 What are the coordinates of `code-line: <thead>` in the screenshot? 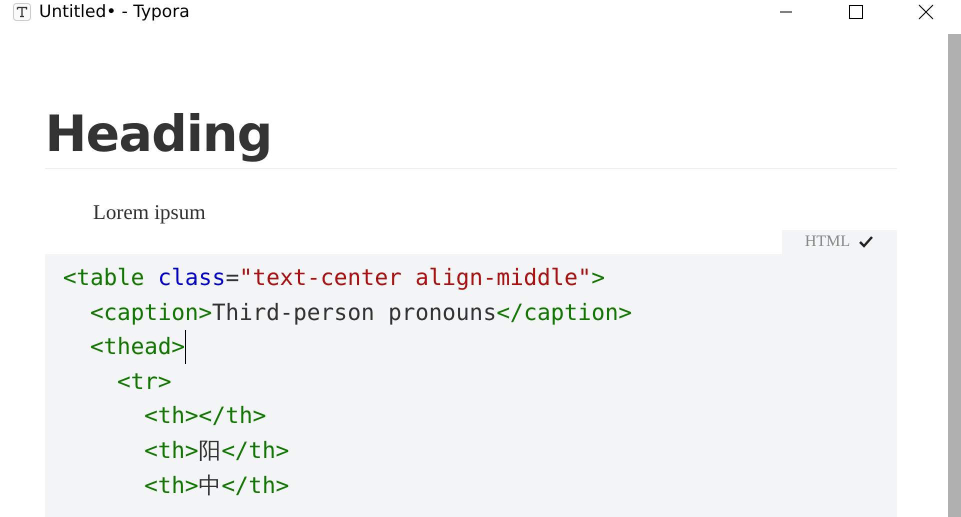 It's located at (137, 347).